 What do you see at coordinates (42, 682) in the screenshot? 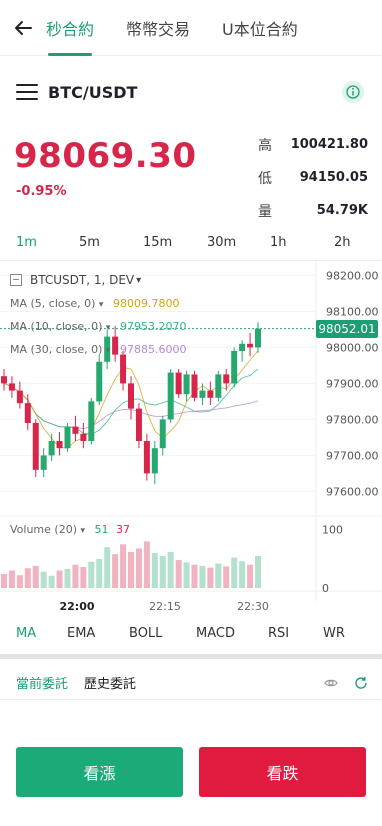
I see `tab-current-orders: 當前委託` at bounding box center [42, 682].